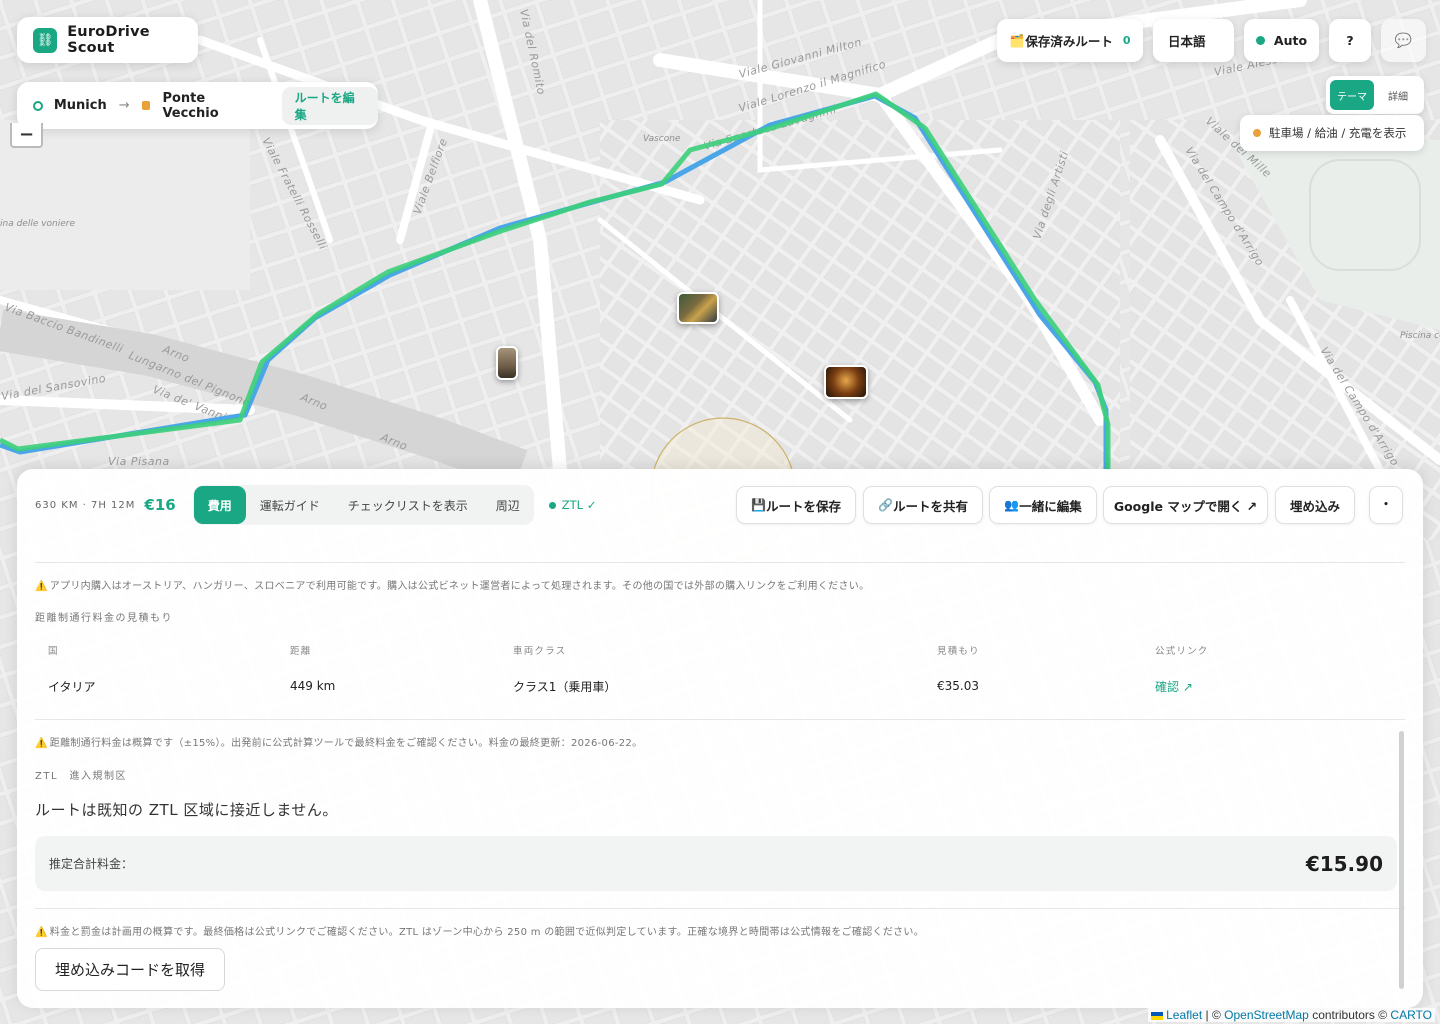 Image resolution: width=1440 pixels, height=1024 pixels. What do you see at coordinates (124, 105) in the screenshot?
I see `arrow-right-icon: →` at bounding box center [124, 105].